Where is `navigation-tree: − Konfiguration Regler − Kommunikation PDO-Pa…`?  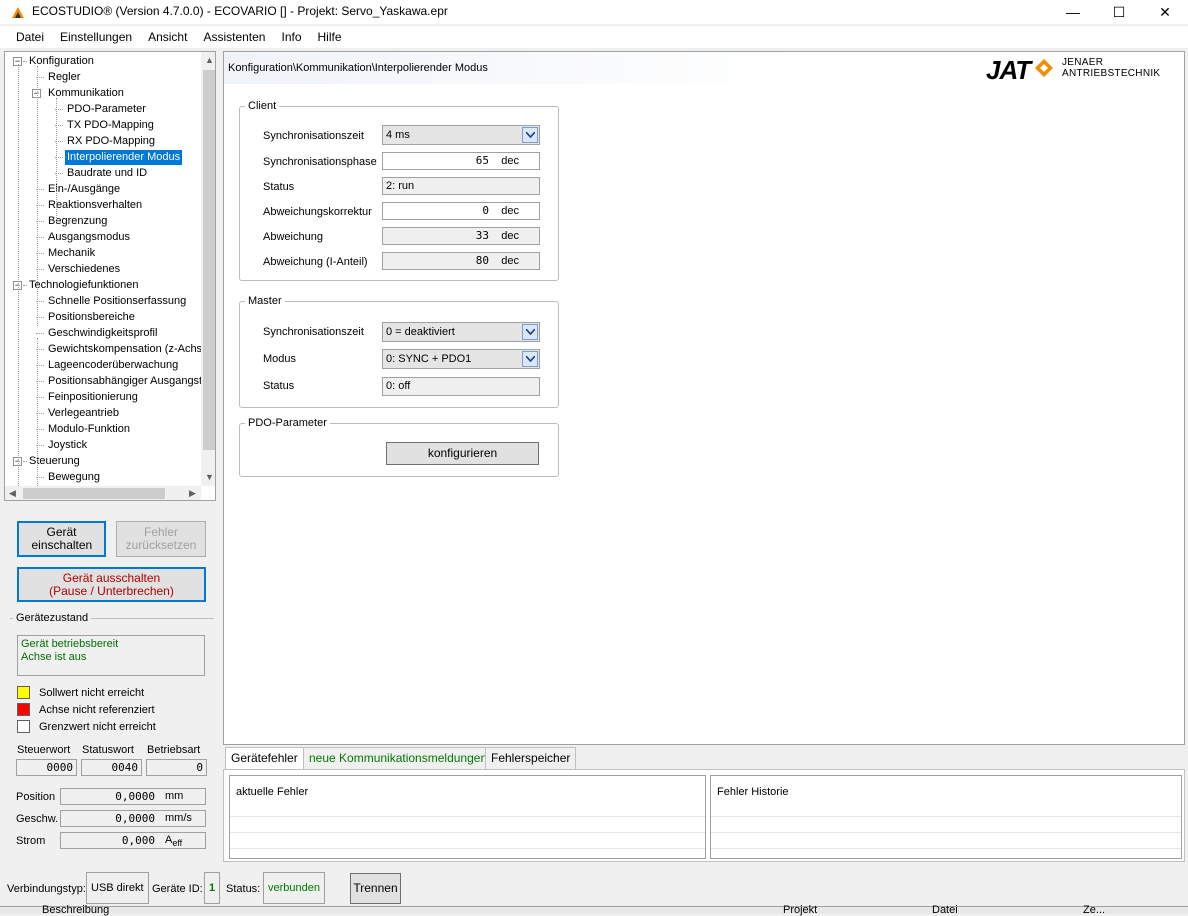 navigation-tree: − Konfiguration Regler − Kommunikation PDO-Pa… is located at coordinates (110, 276).